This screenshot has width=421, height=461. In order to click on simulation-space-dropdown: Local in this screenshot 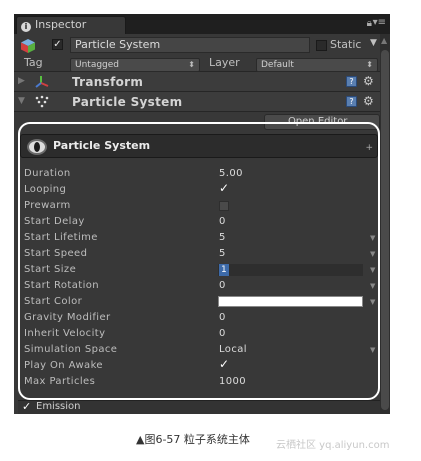, I will do `click(233, 349)`.